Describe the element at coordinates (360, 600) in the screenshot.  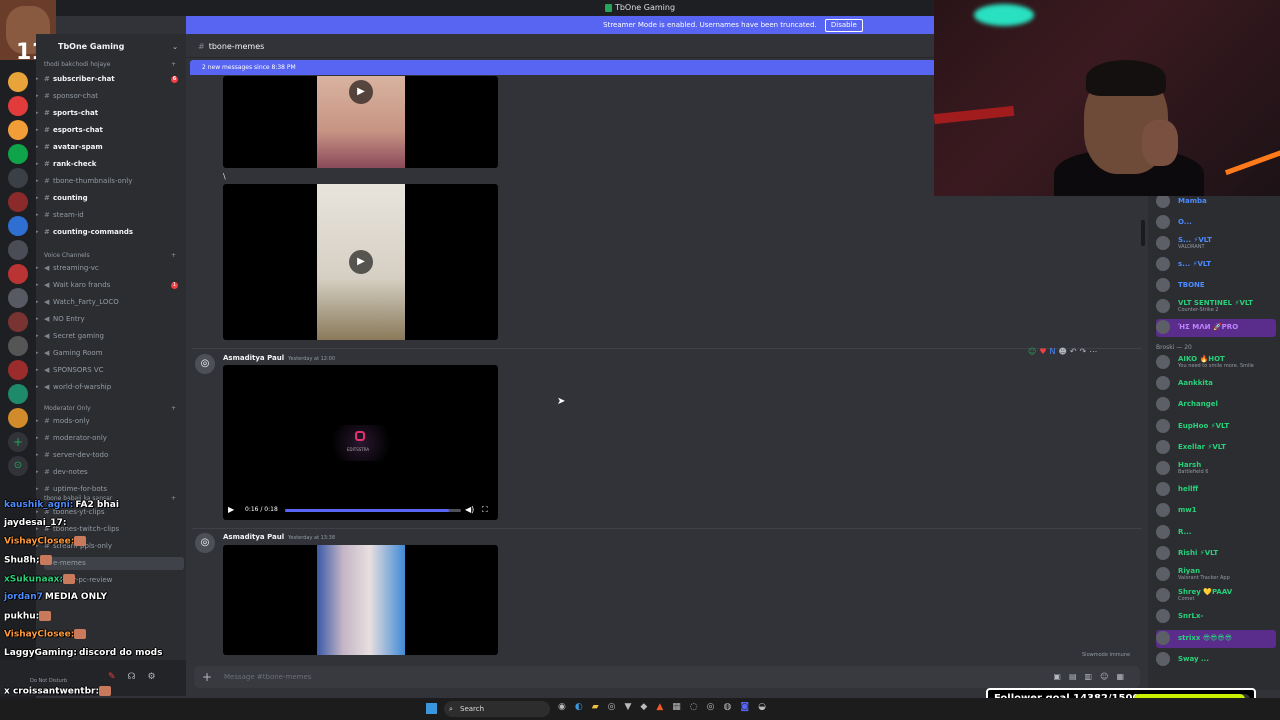
I see `video-attachment` at that location.